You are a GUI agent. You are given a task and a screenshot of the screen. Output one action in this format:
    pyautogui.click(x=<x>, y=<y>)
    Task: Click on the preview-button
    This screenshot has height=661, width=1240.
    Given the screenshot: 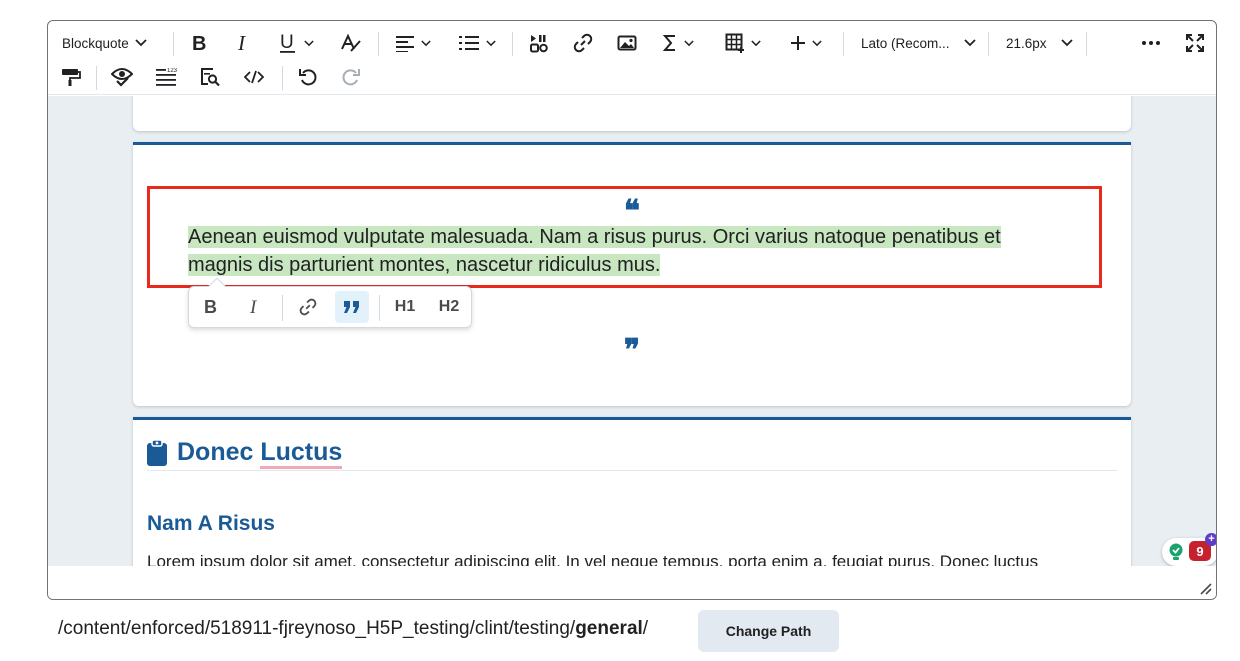 What is the action you would take?
    pyautogui.click(x=210, y=77)
    